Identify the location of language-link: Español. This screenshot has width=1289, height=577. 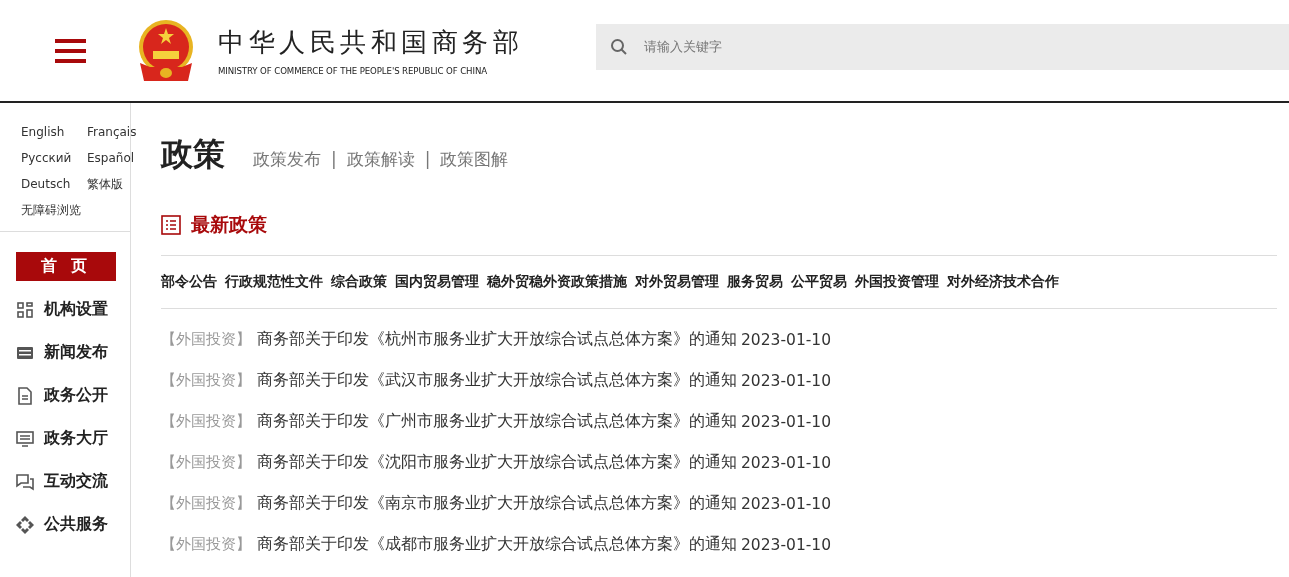
(112, 158).